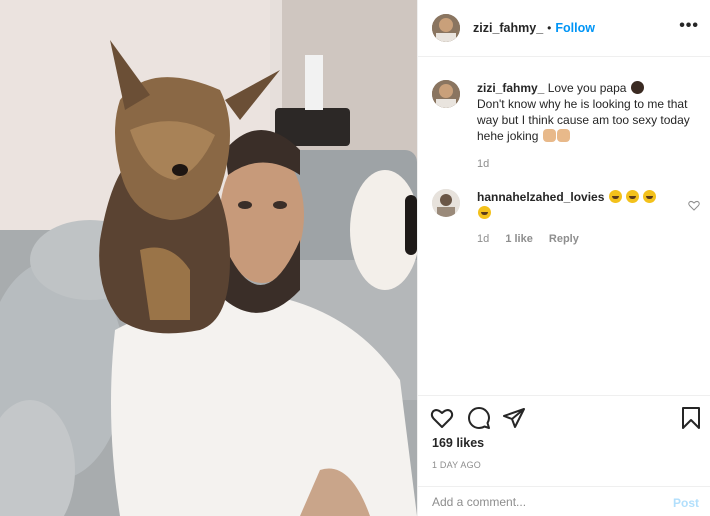 This screenshot has height=516, width=710. What do you see at coordinates (508, 28) in the screenshot?
I see `author-username: zizi_fahmy_` at bounding box center [508, 28].